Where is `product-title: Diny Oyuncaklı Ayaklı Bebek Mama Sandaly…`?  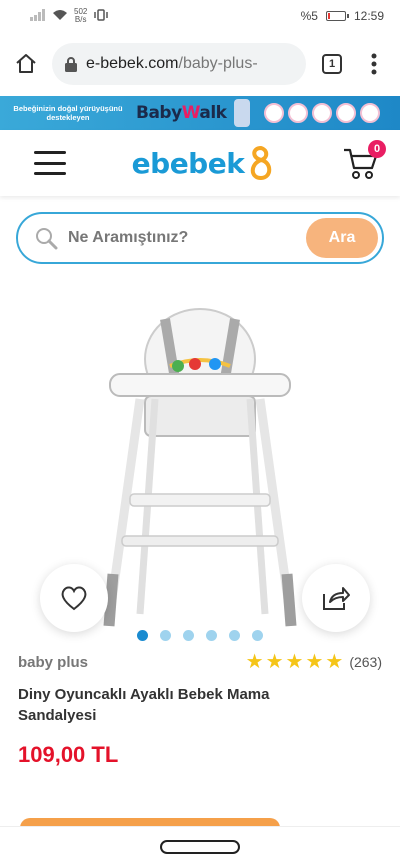
product-title: Diny Oyuncaklı Ayaklı Bebek Mama Sandaly… is located at coordinates (144, 705).